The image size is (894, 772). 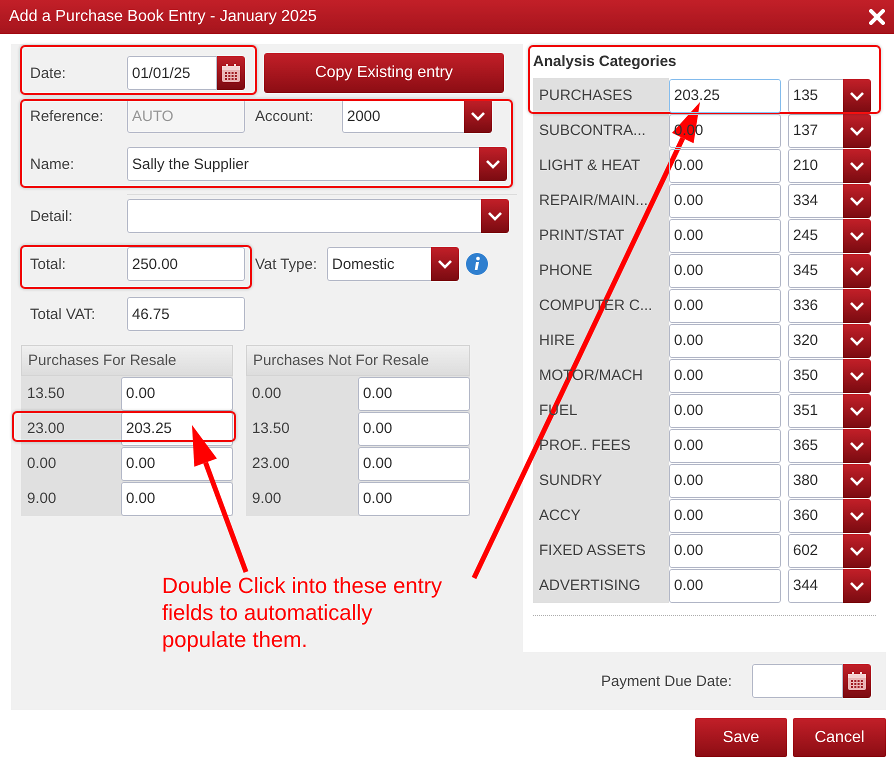 What do you see at coordinates (571, 481) in the screenshot?
I see `category-label: SUNDRY` at bounding box center [571, 481].